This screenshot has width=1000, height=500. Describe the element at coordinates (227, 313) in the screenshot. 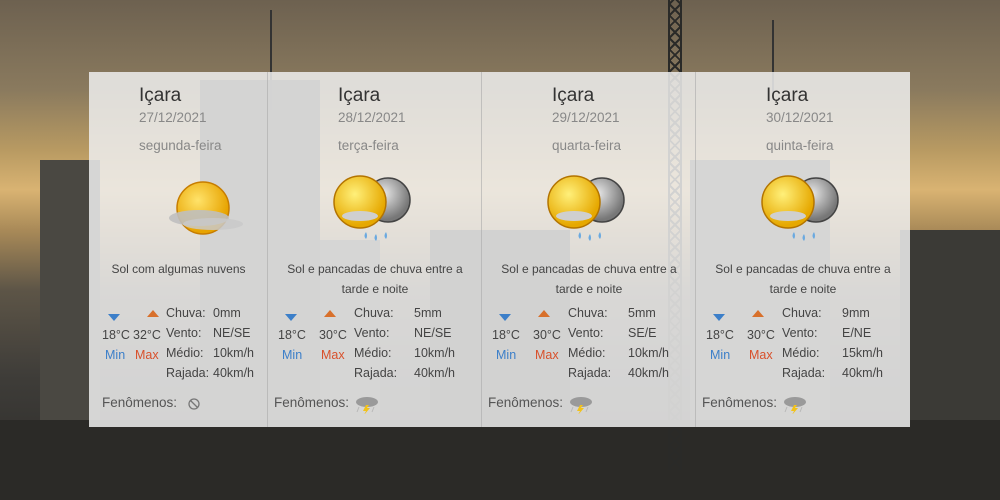

I see `rain-value: 0mm` at that location.